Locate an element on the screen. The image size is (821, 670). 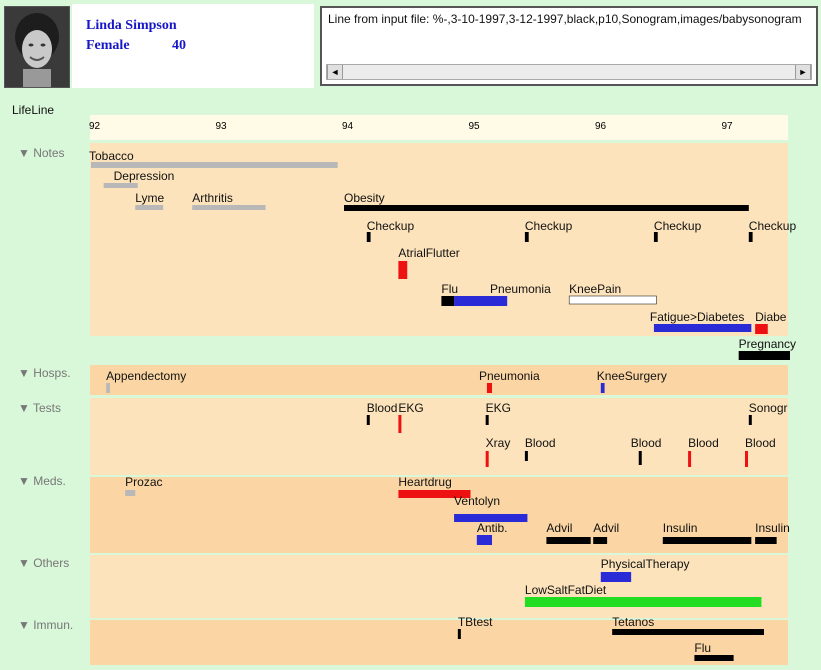
section-toggle: ▼ Others is located at coordinates (43, 563).